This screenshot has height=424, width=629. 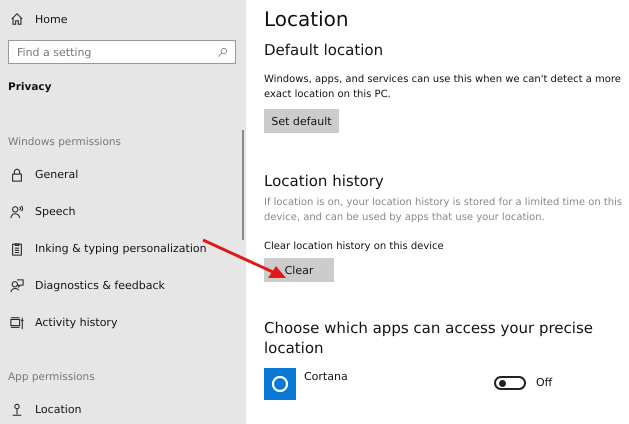 What do you see at coordinates (17, 19) in the screenshot?
I see `home-icon` at bounding box center [17, 19].